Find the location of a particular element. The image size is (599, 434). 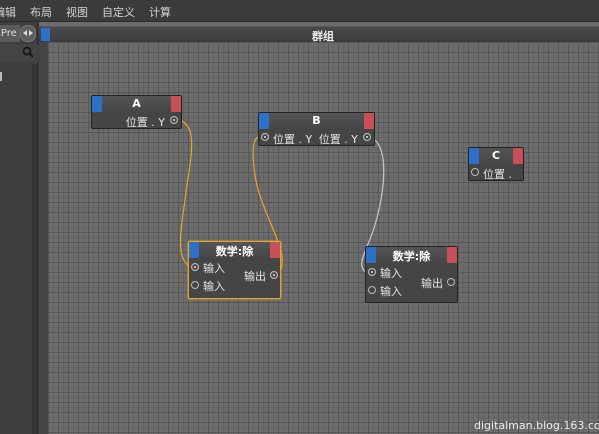

node-b: B 位置 . Y 位置 . Y is located at coordinates (316, 129).